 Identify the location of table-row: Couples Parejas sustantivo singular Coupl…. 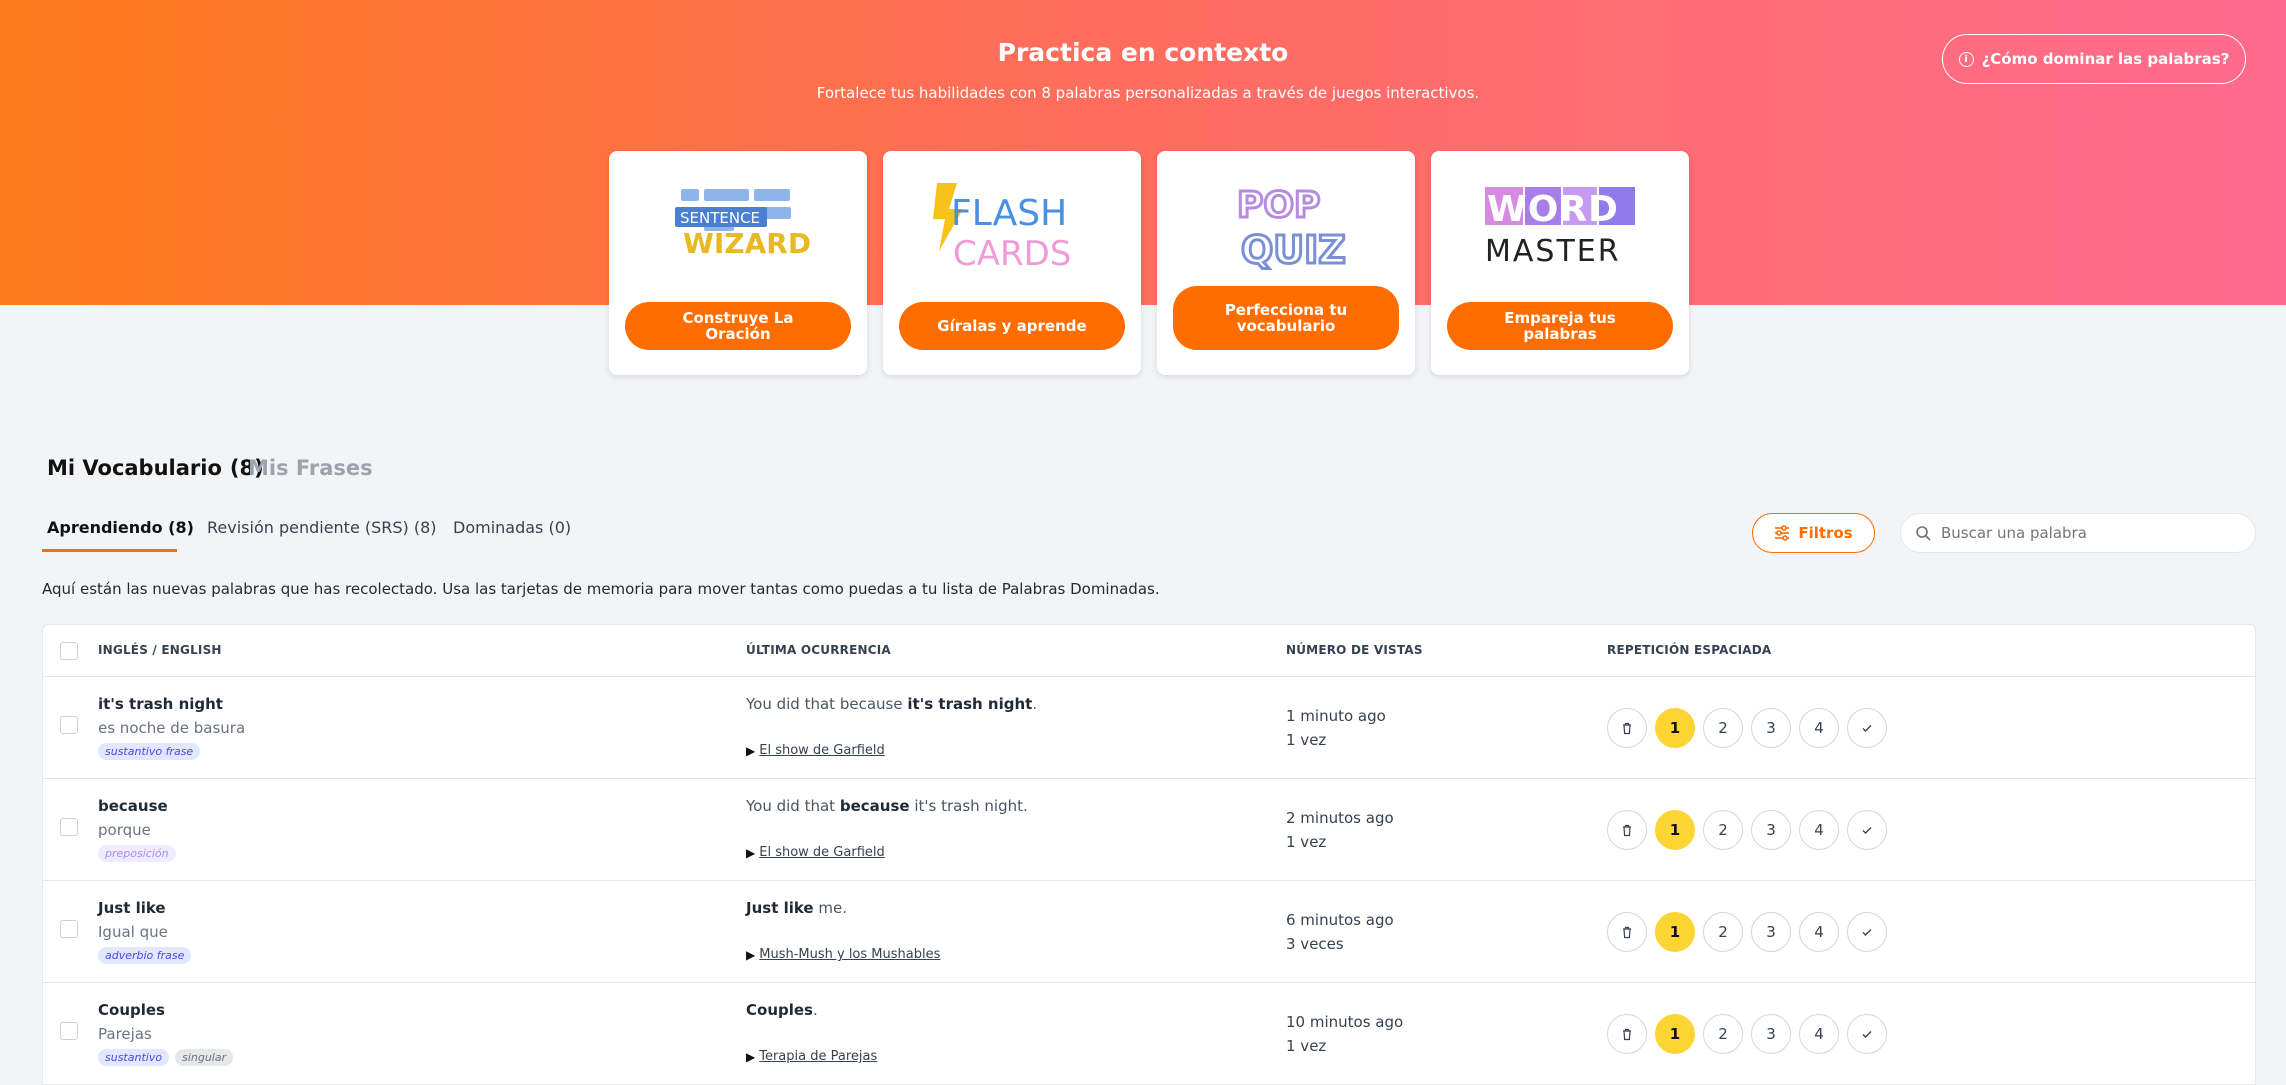
(1149, 1034).